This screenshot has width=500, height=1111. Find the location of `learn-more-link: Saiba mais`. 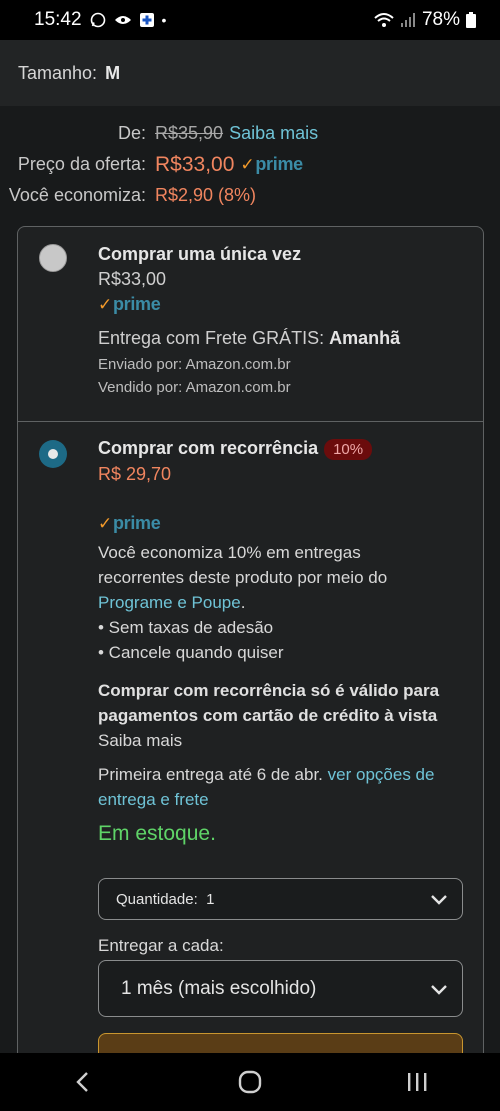

learn-more-link: Saiba mais is located at coordinates (273, 133).